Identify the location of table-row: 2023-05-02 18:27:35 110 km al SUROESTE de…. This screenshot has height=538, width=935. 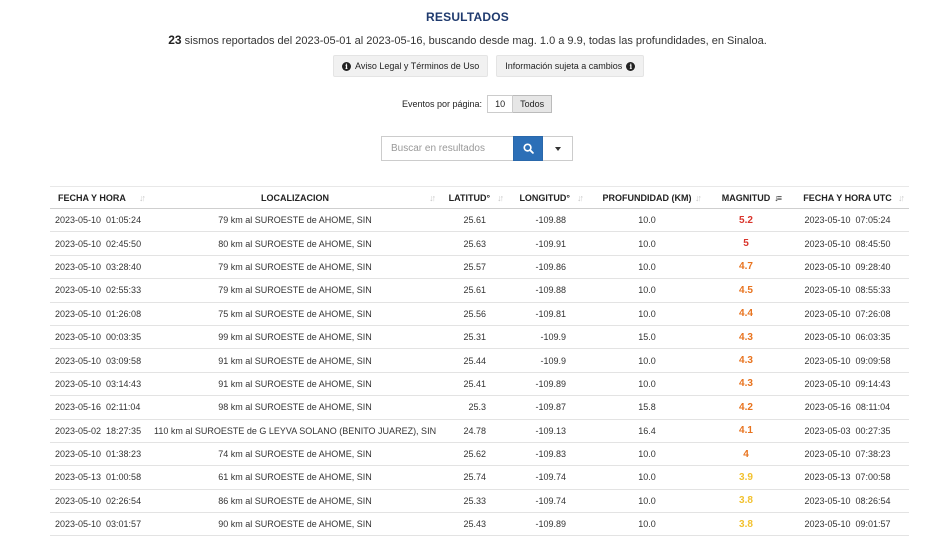
(479, 431).